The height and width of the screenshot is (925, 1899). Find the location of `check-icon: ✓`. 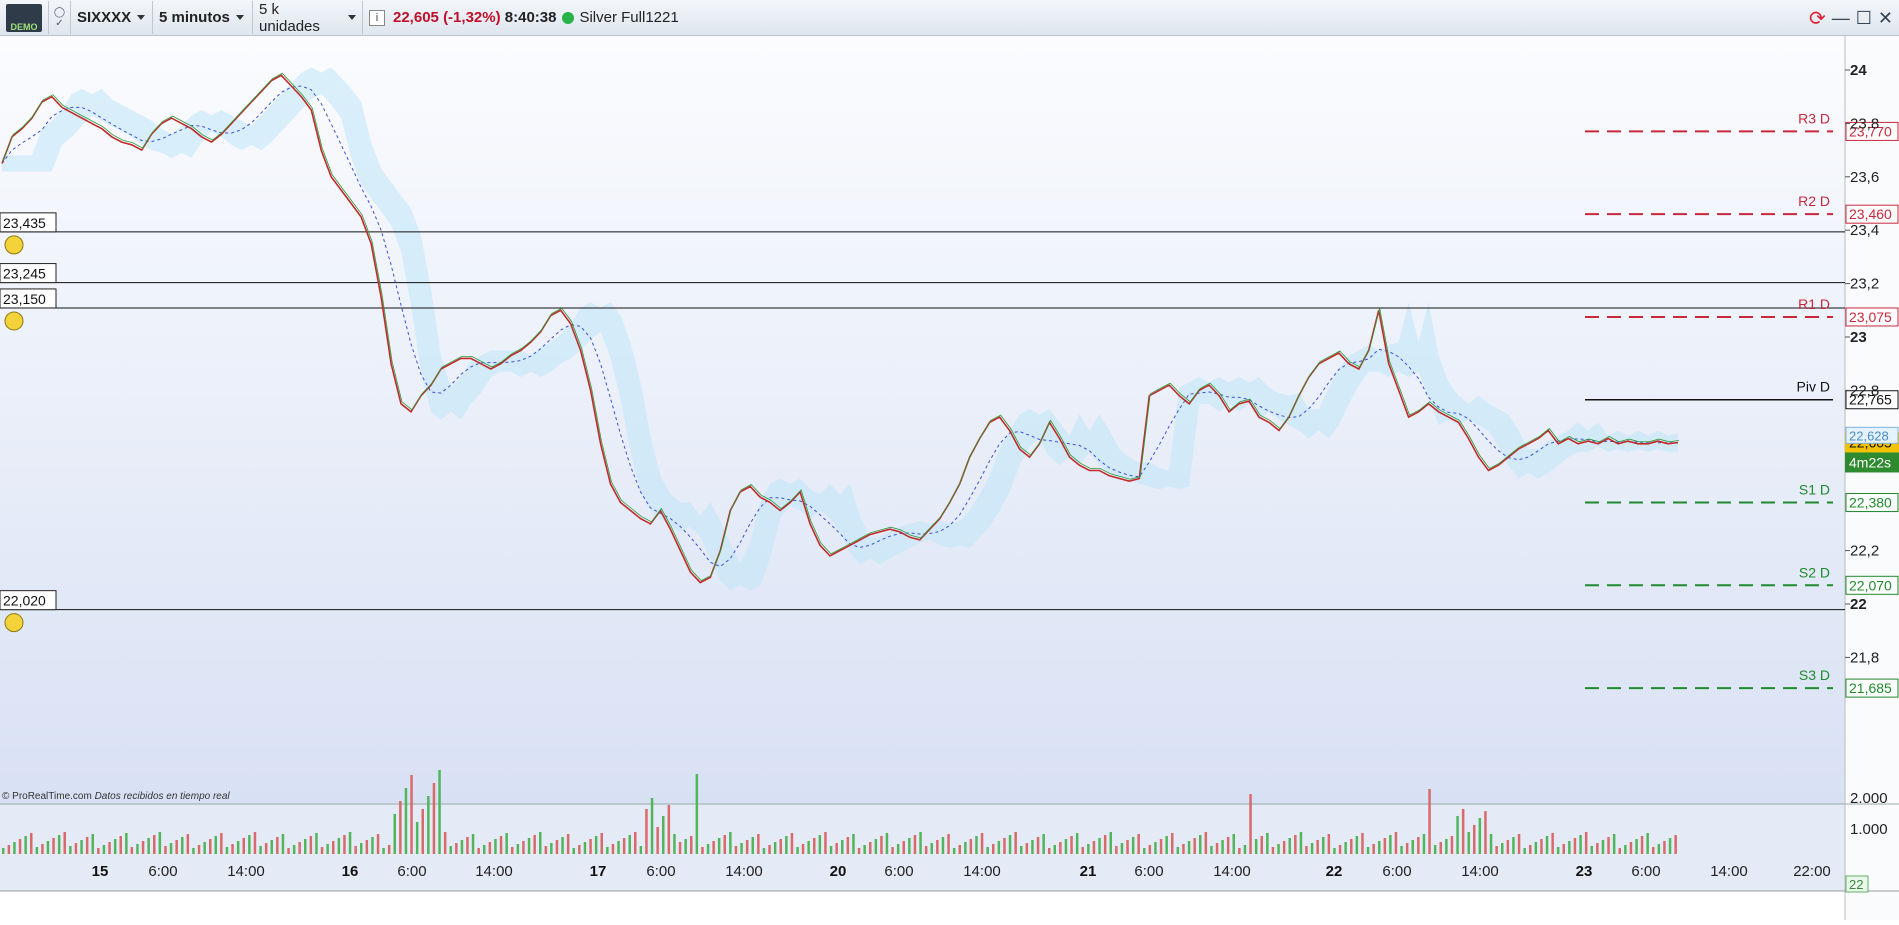

check-icon: ✓ is located at coordinates (59, 23).